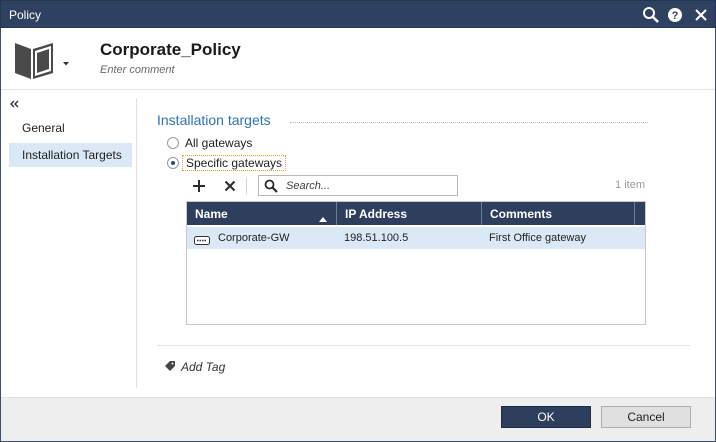 The height and width of the screenshot is (442, 716). Describe the element at coordinates (323, 216) in the screenshot. I see `sort-ascending-icon` at that location.